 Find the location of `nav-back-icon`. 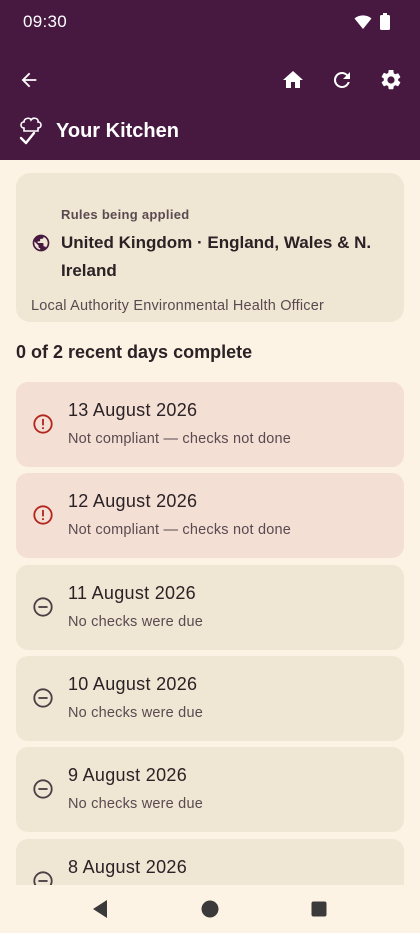

nav-back-icon is located at coordinates (100, 909).